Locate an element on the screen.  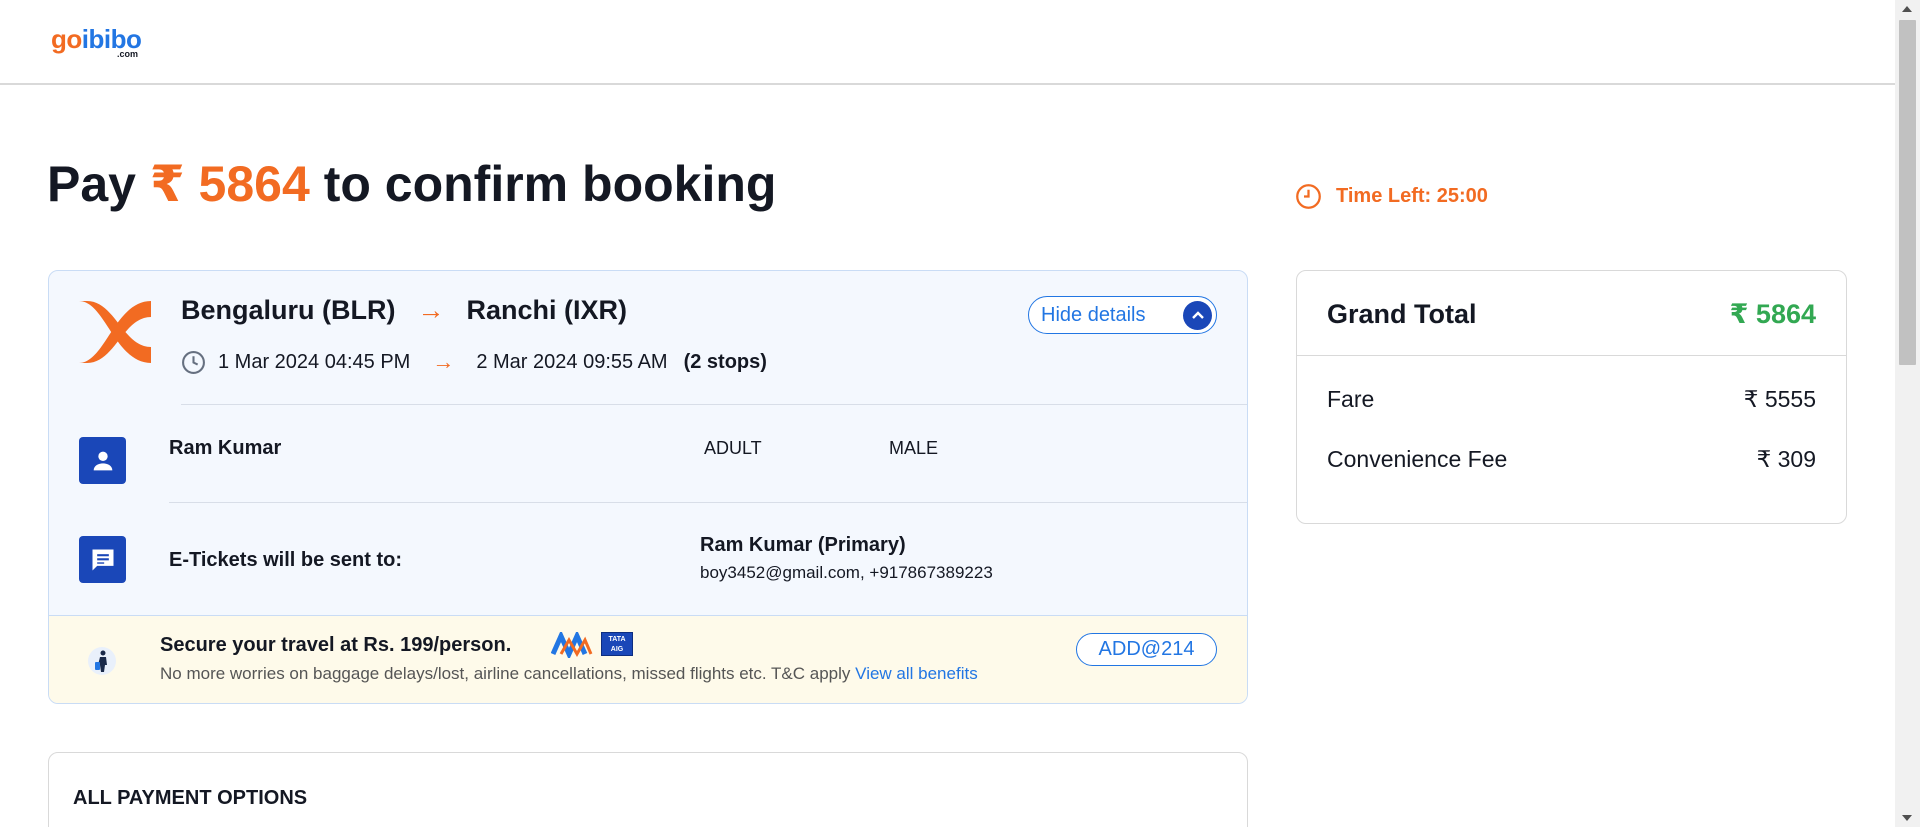
flight-route: Bengaluru (BLR) → Ranchi (IXR) is located at coordinates (404, 310).